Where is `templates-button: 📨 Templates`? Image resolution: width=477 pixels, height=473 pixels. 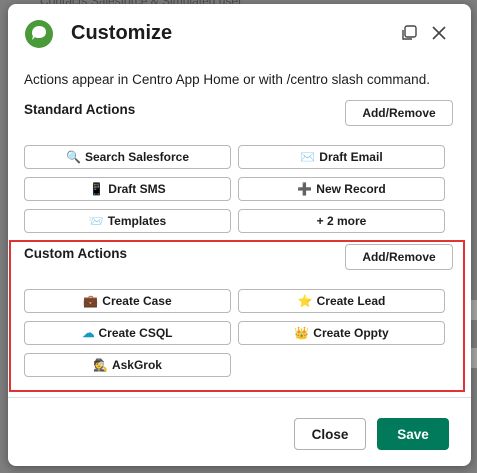
templates-button: 📨 Templates is located at coordinates (127, 221).